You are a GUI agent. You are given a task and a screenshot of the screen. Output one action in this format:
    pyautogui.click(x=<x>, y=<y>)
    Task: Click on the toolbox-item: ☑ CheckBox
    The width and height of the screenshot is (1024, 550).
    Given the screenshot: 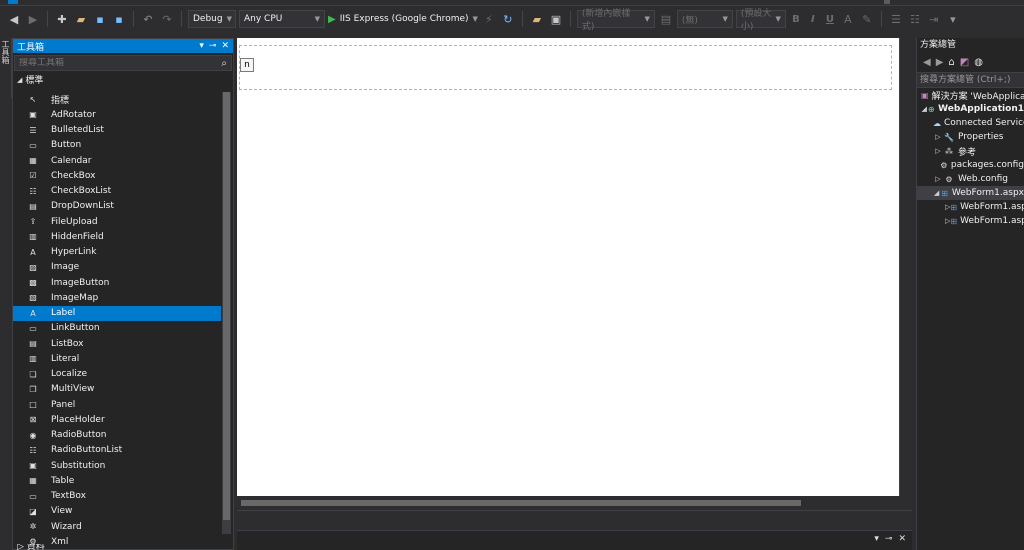 What is the action you would take?
    pyautogui.click(x=117, y=175)
    